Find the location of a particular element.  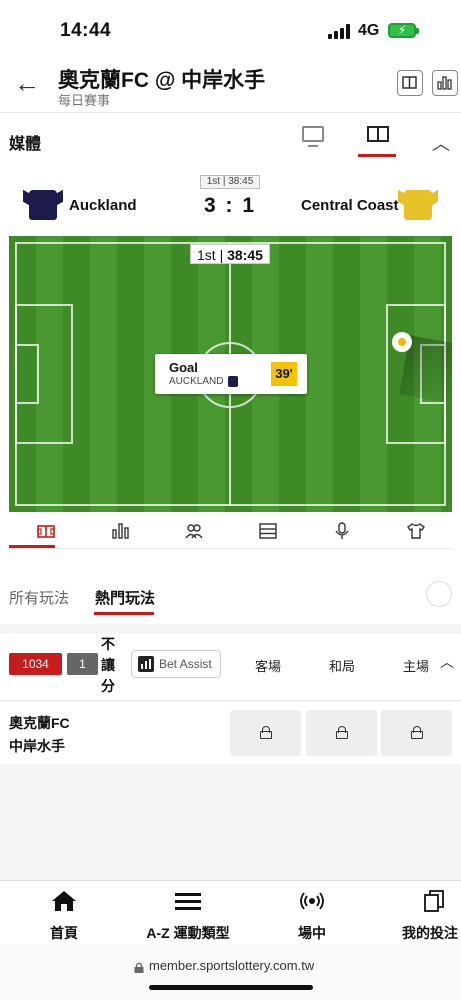

odds-home-button is located at coordinates (416, 733).